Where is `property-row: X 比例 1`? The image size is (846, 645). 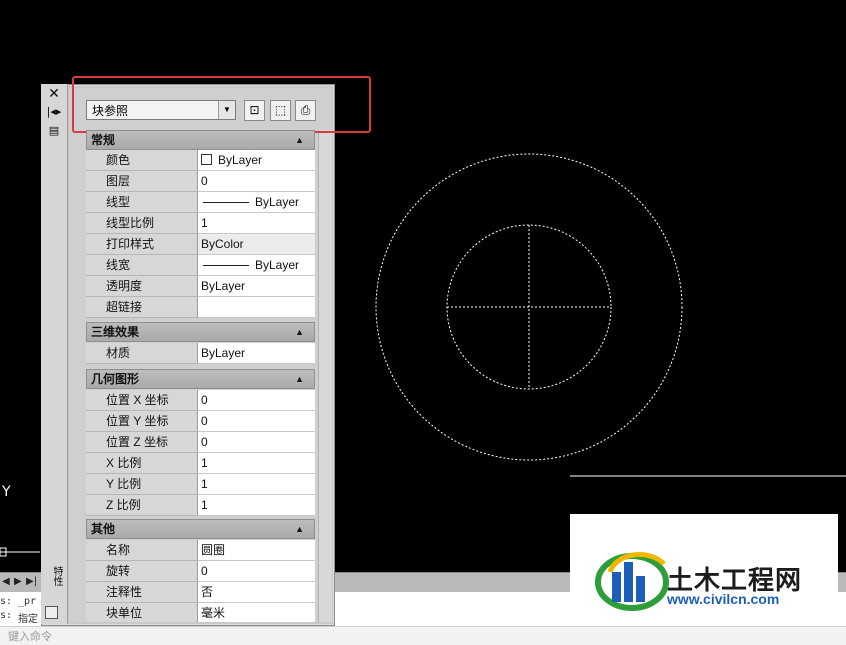
property-row: X 比例 1 is located at coordinates (200, 463).